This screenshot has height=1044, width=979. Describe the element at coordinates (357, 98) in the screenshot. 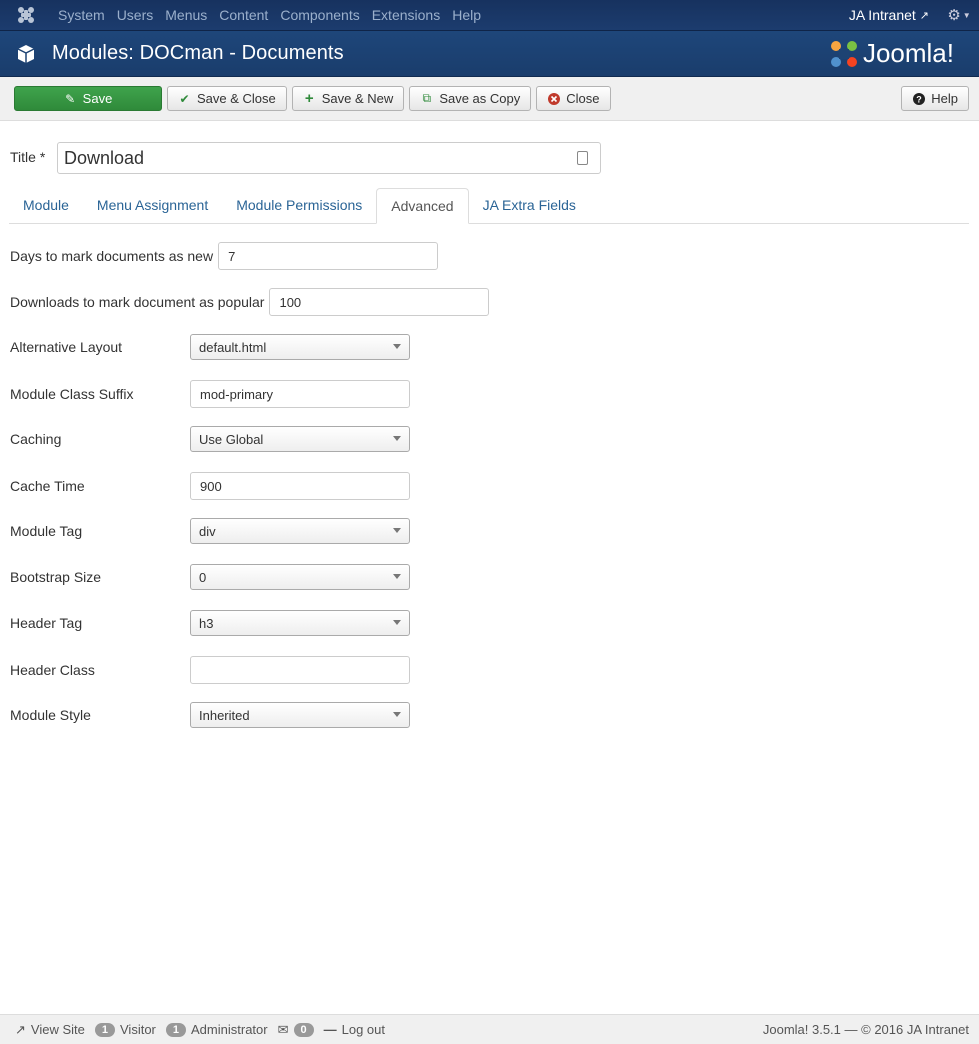

I see `save-new-label: Save & New` at that location.